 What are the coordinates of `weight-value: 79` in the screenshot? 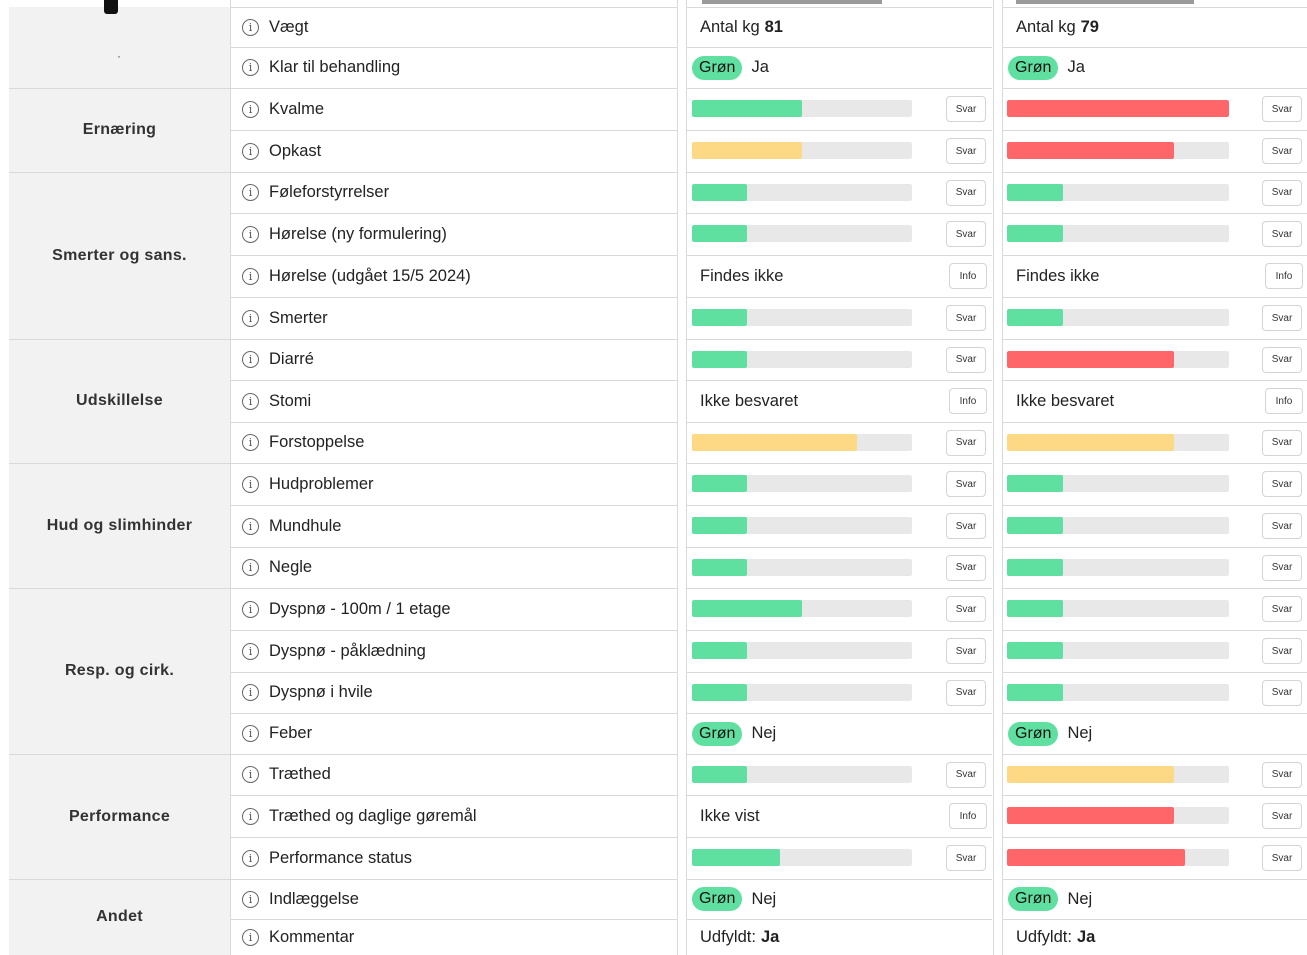 It's located at (1089, 26).